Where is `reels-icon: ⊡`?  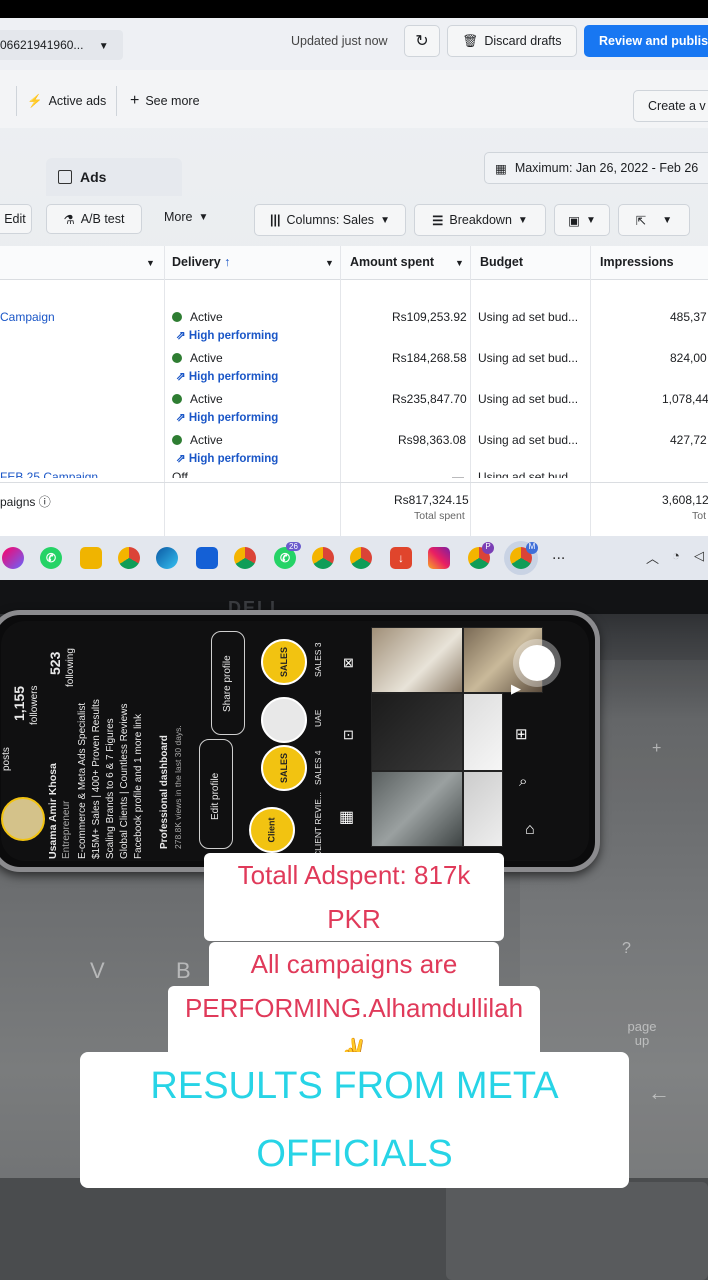
reels-icon: ⊡ is located at coordinates (348, 735).